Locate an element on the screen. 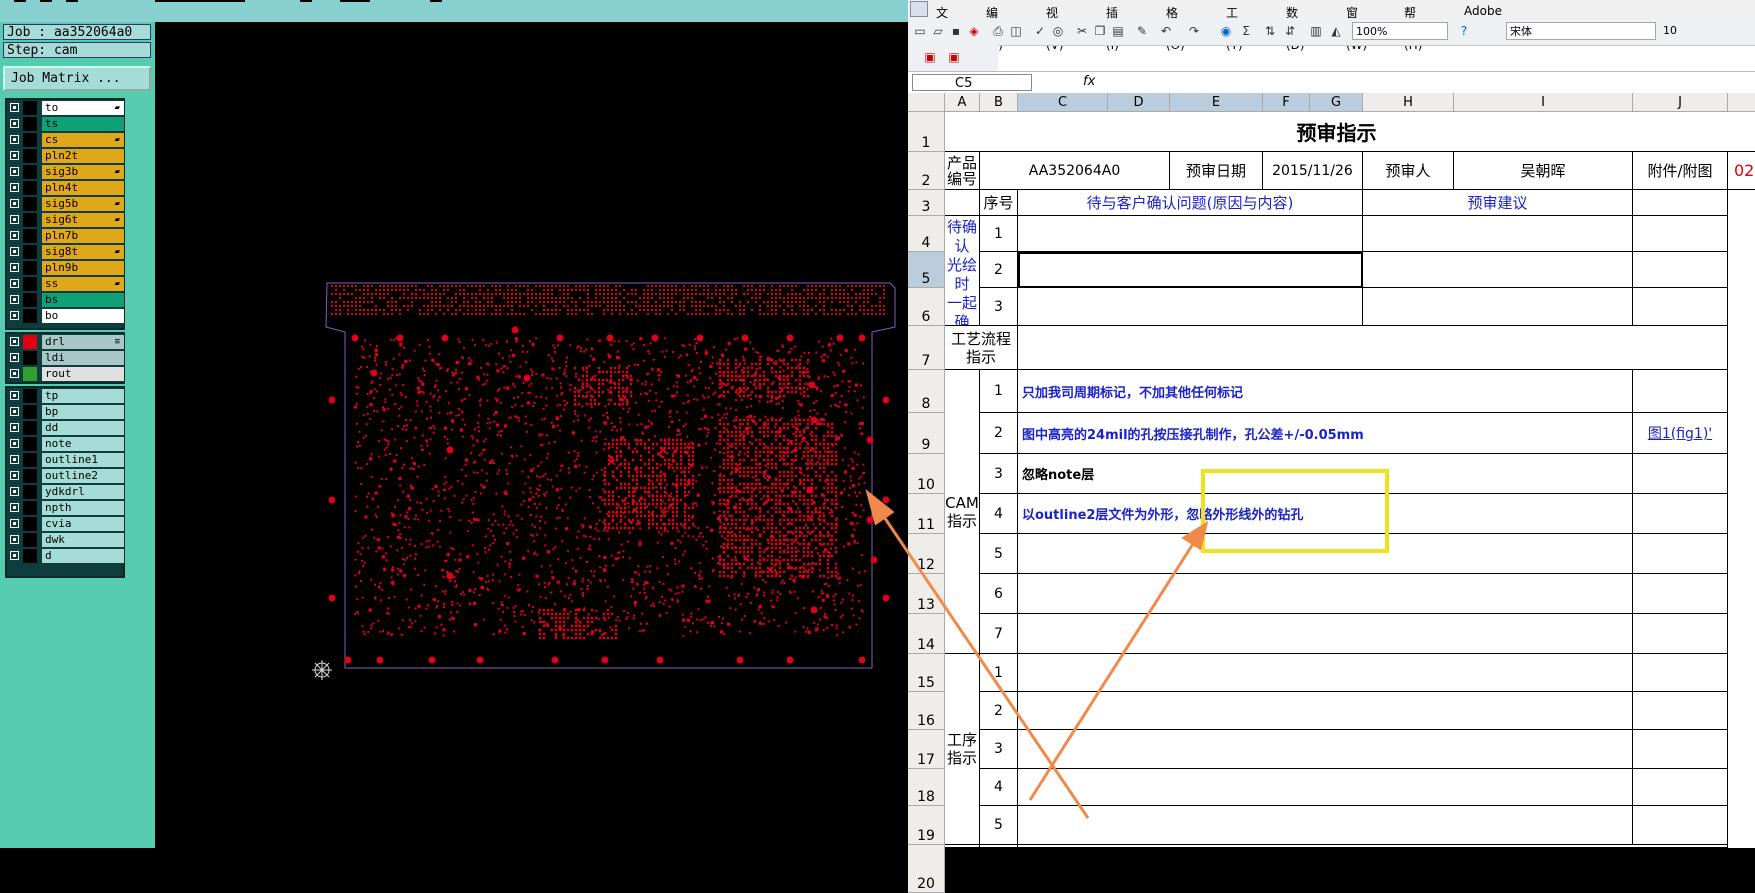 The width and height of the screenshot is (1755, 893). drawing-icon: ◭ is located at coordinates (1336, 31).